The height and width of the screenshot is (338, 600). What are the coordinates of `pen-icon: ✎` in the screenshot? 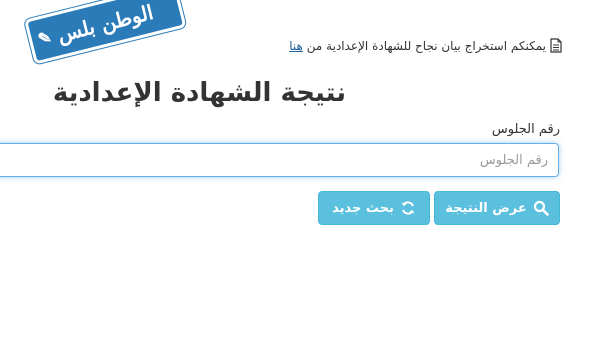 It's located at (44, 38).